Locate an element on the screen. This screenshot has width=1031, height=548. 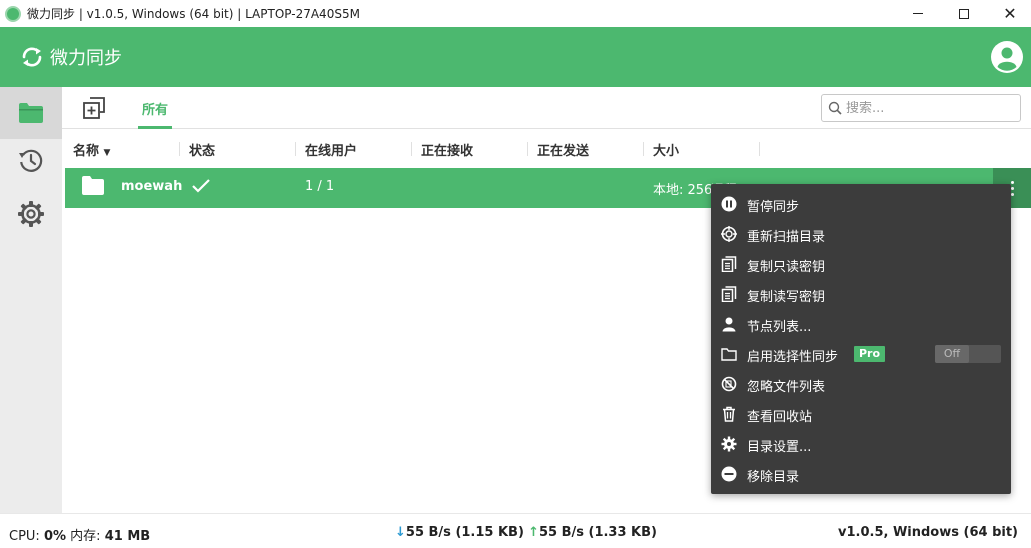
history-icon is located at coordinates (31, 160).